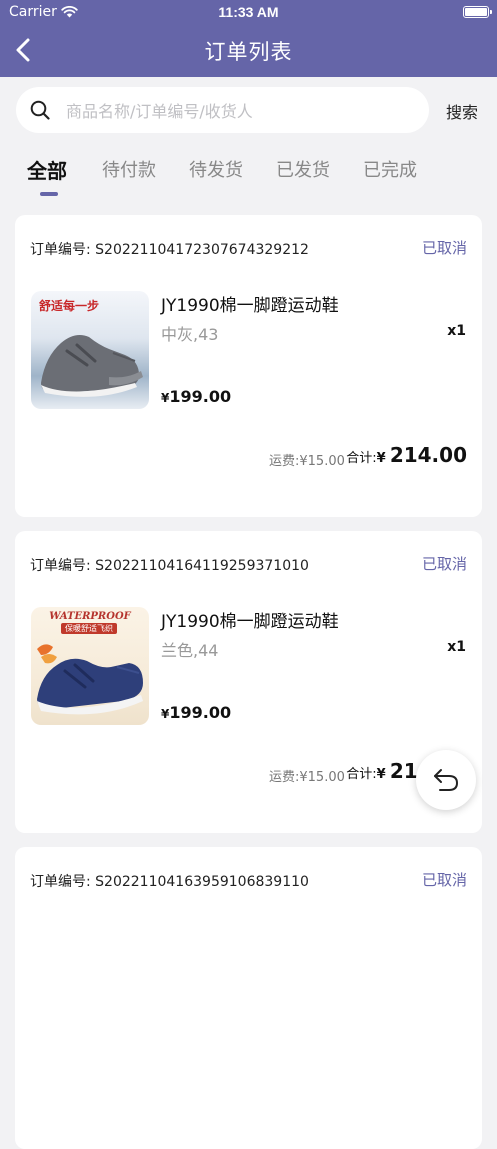 This screenshot has height=1149, width=497. I want to click on total-amount: 214.00, so click(428, 455).